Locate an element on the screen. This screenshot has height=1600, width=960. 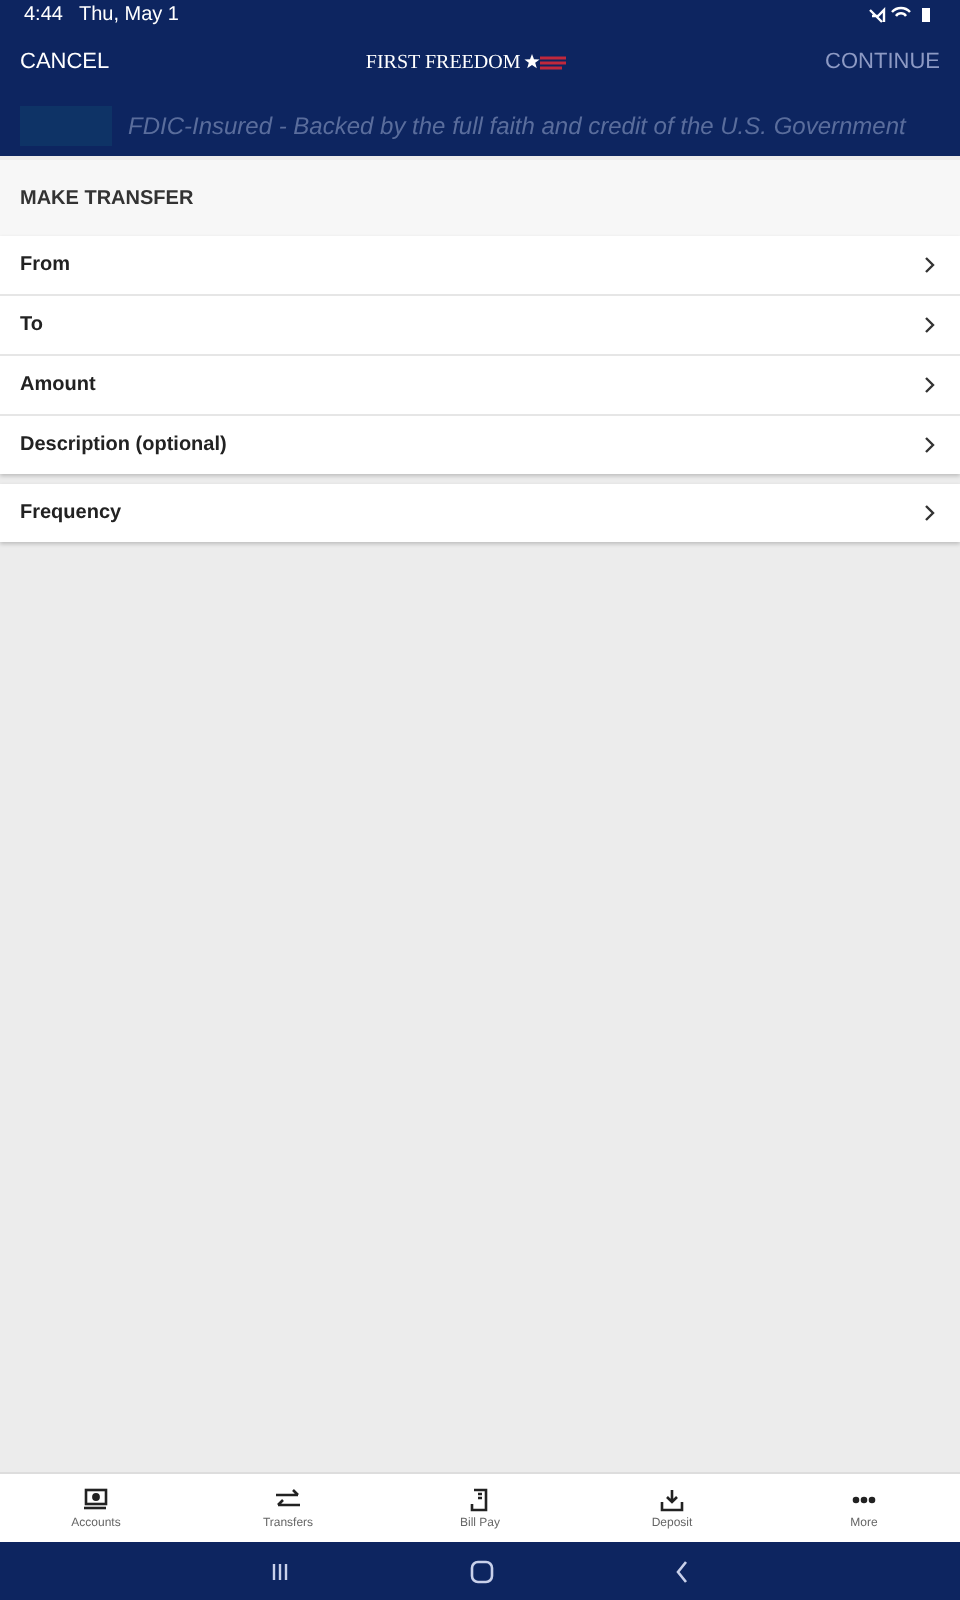
status-date: Thu, May 1 is located at coordinates (128, 14).